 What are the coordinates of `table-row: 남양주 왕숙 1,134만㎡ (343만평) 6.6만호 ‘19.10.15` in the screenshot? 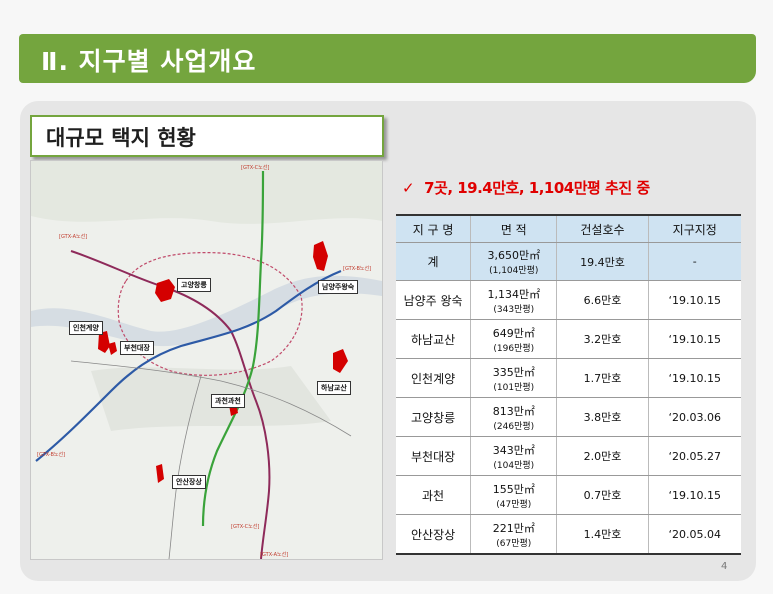 It's located at (568, 300).